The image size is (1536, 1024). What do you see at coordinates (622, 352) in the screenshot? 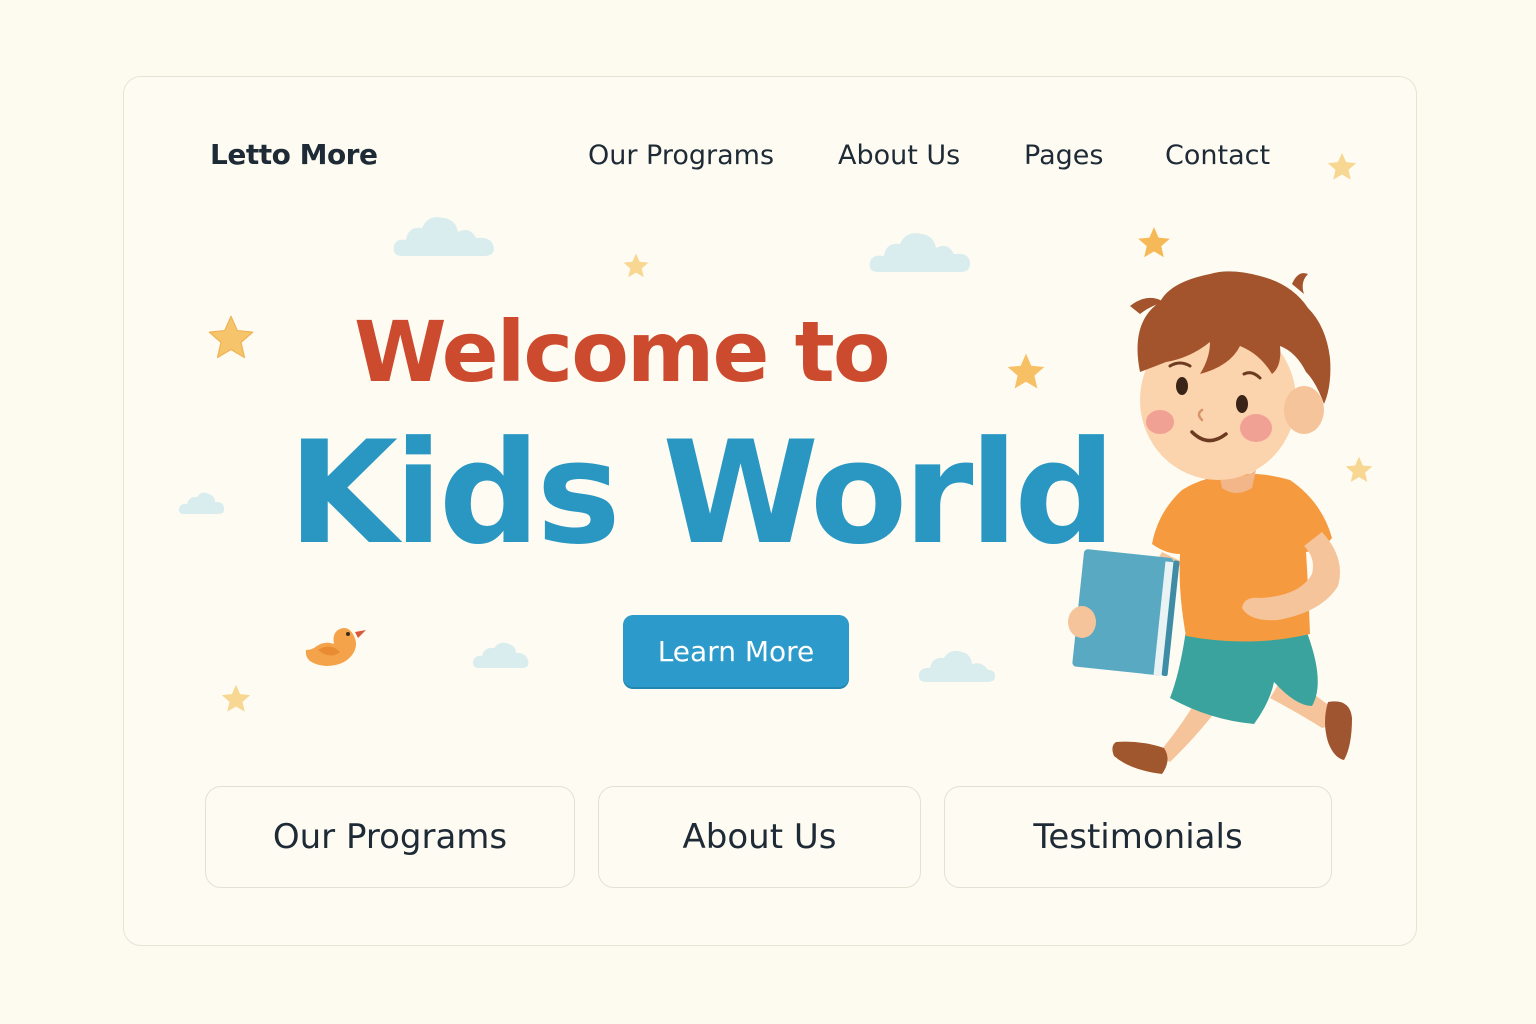
I see `headline-welcome: Welcome to` at bounding box center [622, 352].